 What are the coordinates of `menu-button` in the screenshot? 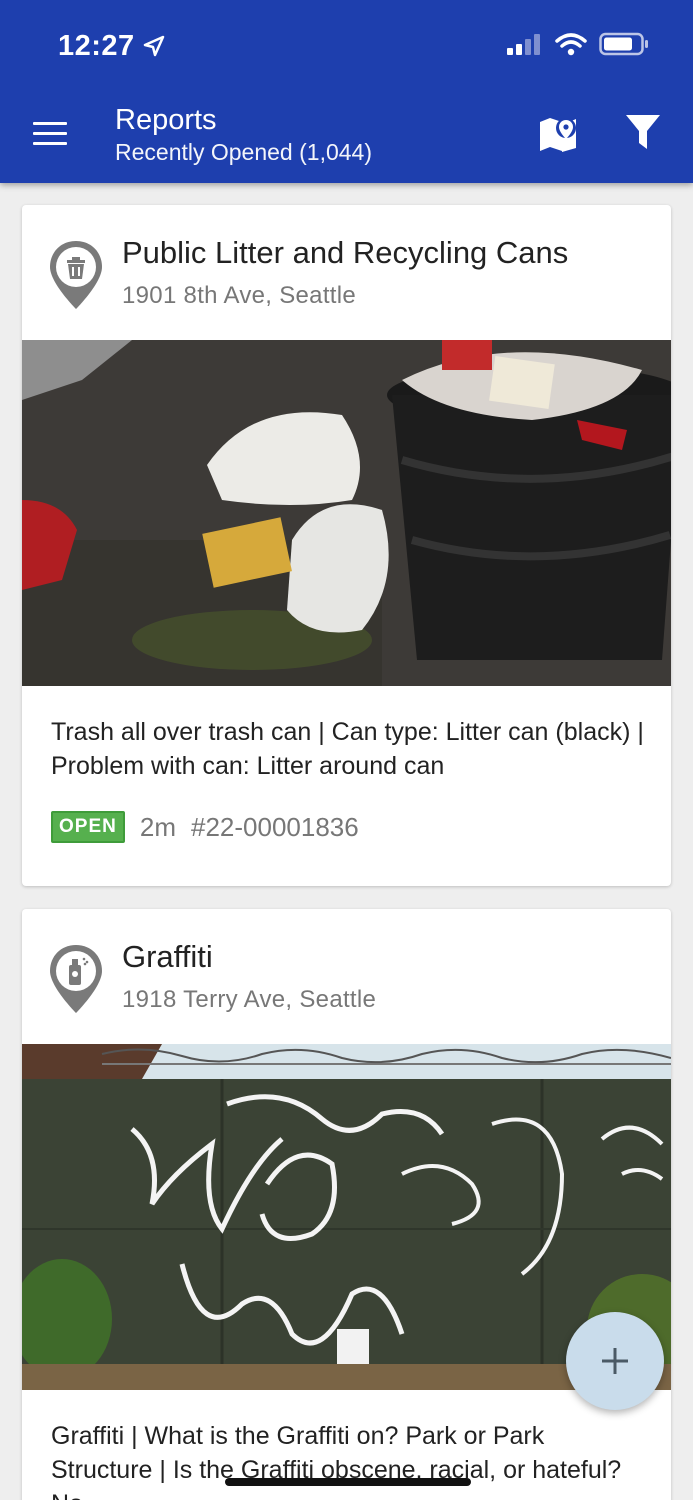 It's located at (50, 134).